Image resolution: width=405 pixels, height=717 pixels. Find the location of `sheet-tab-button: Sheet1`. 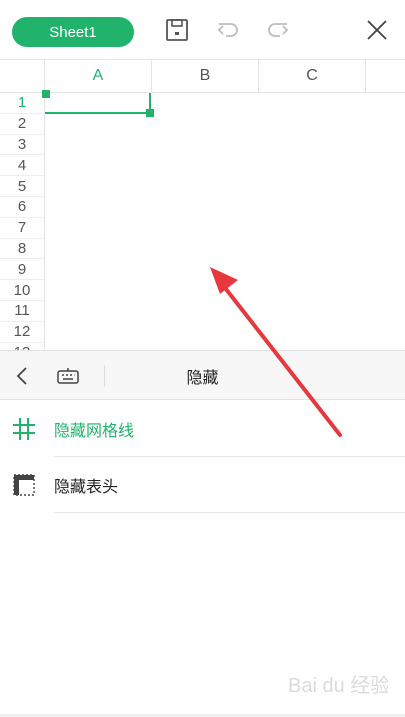

sheet-tab-button: Sheet1 is located at coordinates (73, 32).